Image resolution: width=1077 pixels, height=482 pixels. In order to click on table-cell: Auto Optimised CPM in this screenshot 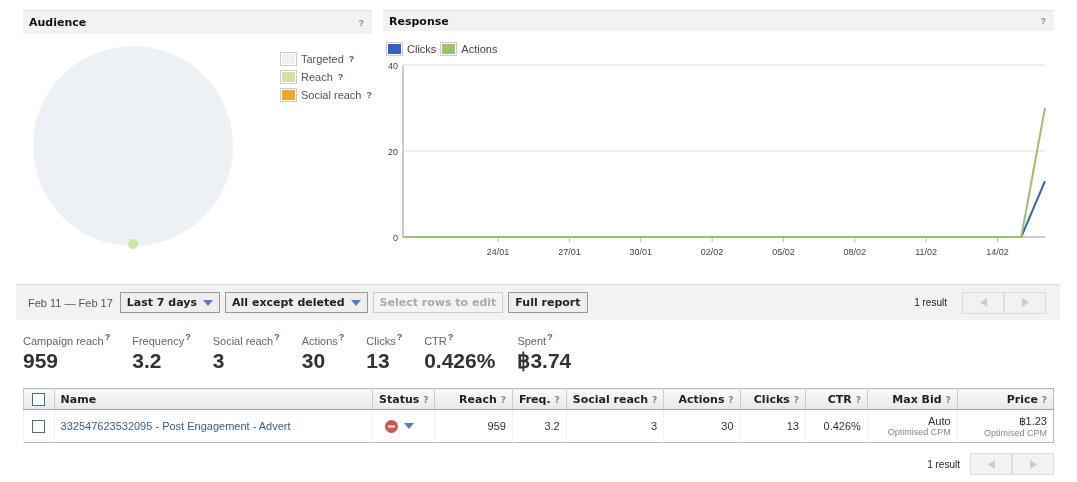, I will do `click(912, 426)`.